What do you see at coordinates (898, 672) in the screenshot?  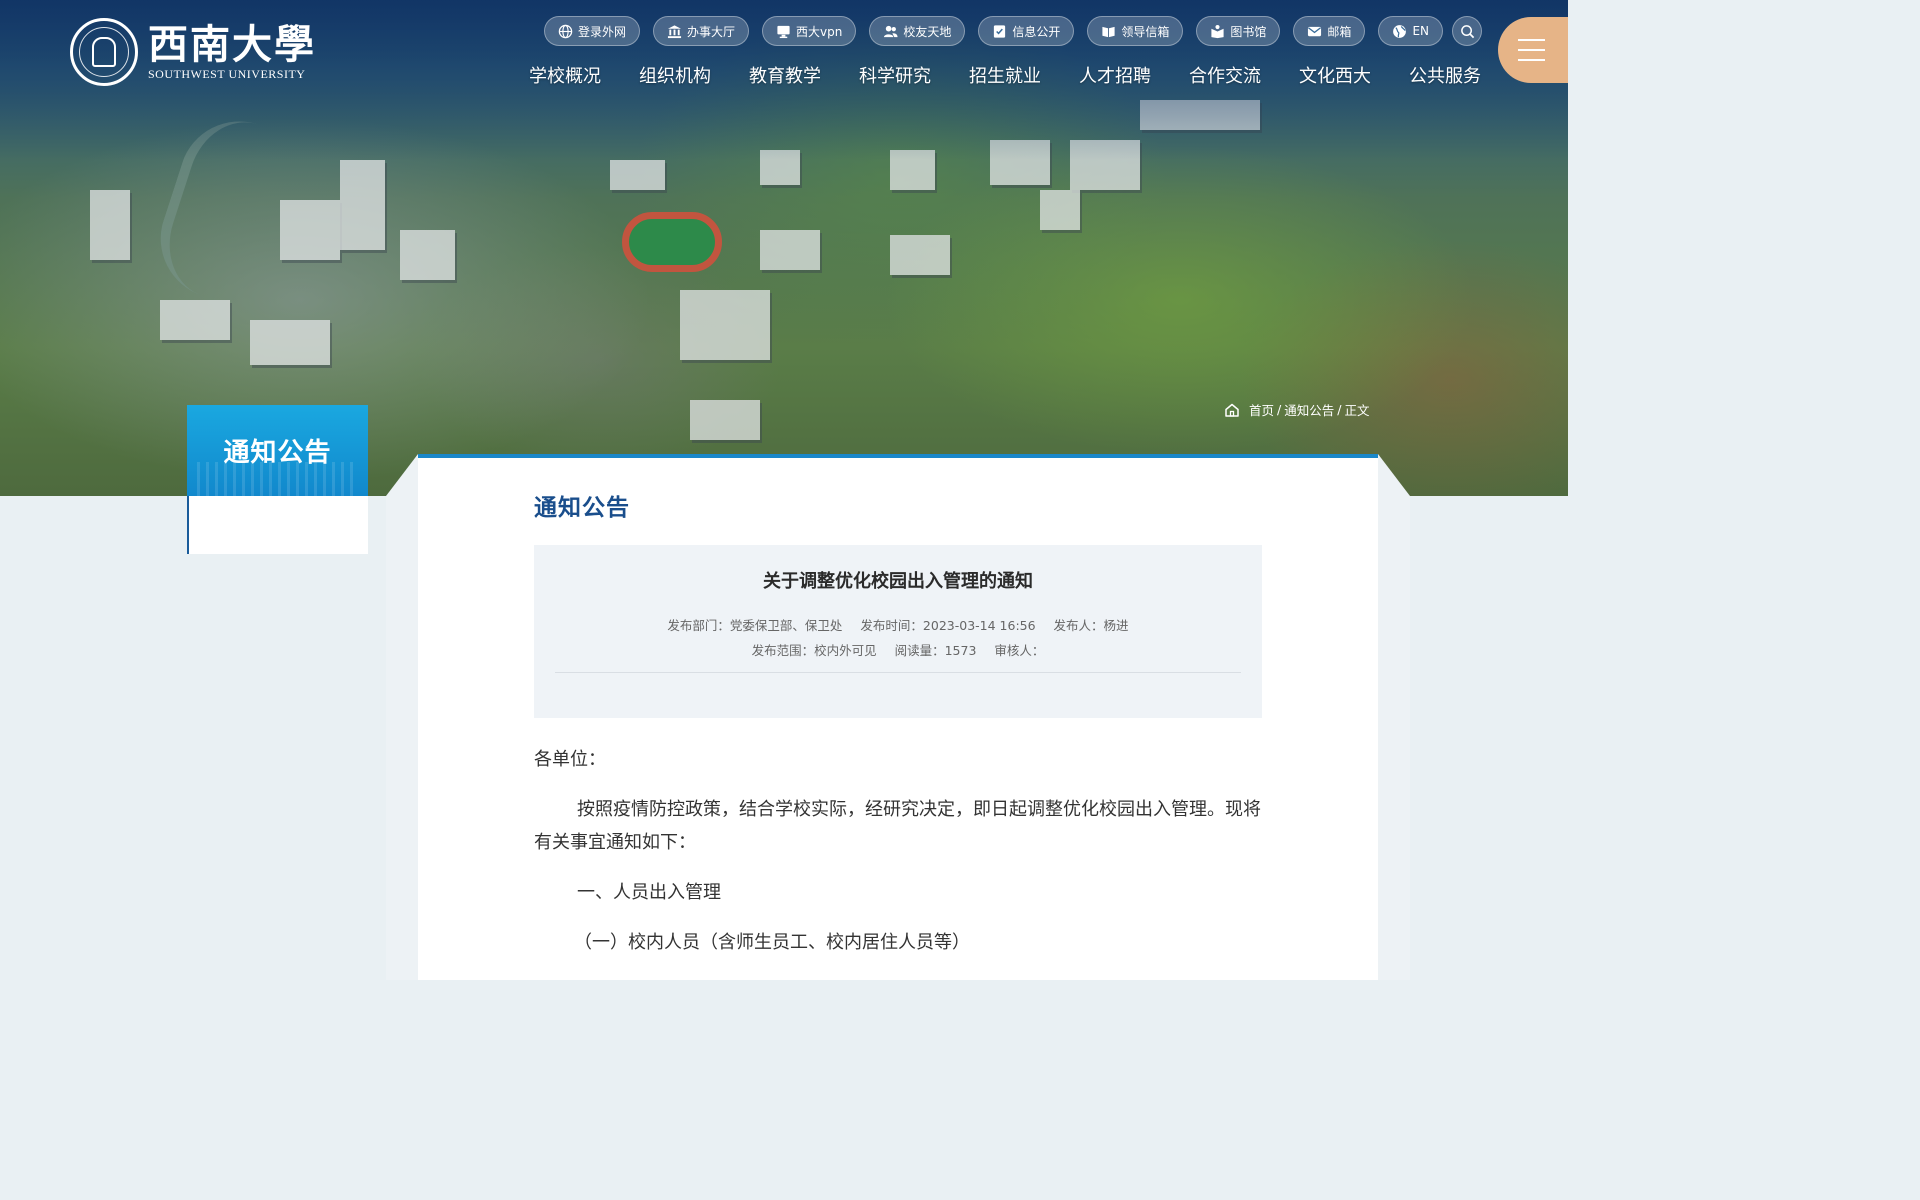 I see `meta-divider` at bounding box center [898, 672].